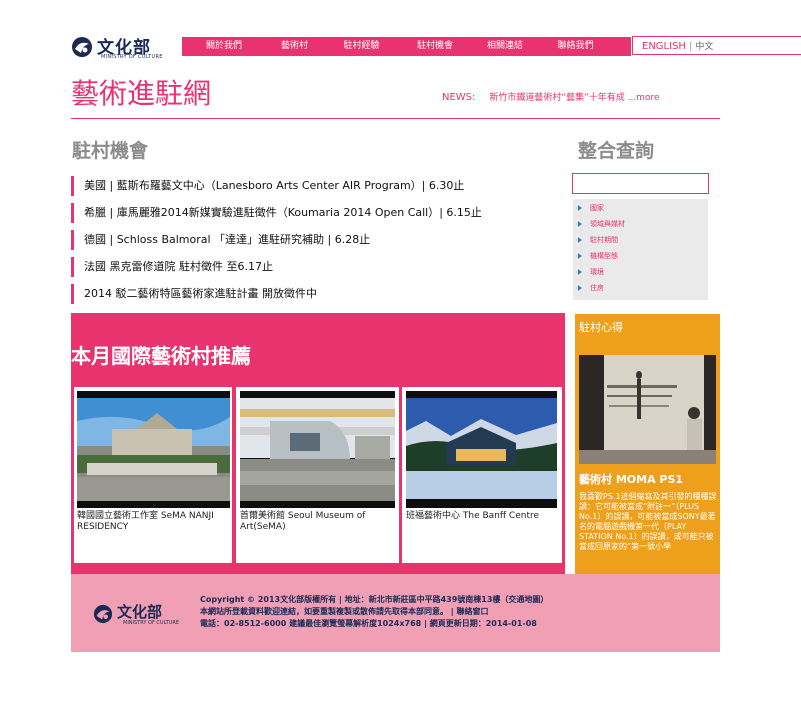 This screenshot has width=801, height=706. Describe the element at coordinates (601, 327) in the screenshot. I see `experience-heading: 駐村心得` at that location.